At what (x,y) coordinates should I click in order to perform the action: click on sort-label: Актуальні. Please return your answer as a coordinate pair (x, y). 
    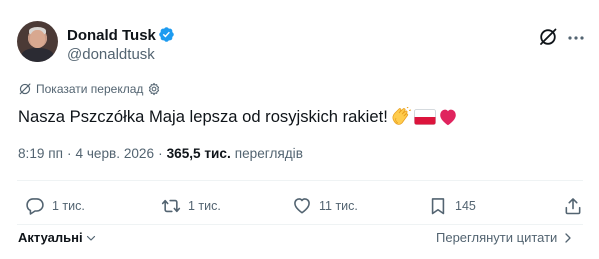
    Looking at the image, I should click on (50, 237).